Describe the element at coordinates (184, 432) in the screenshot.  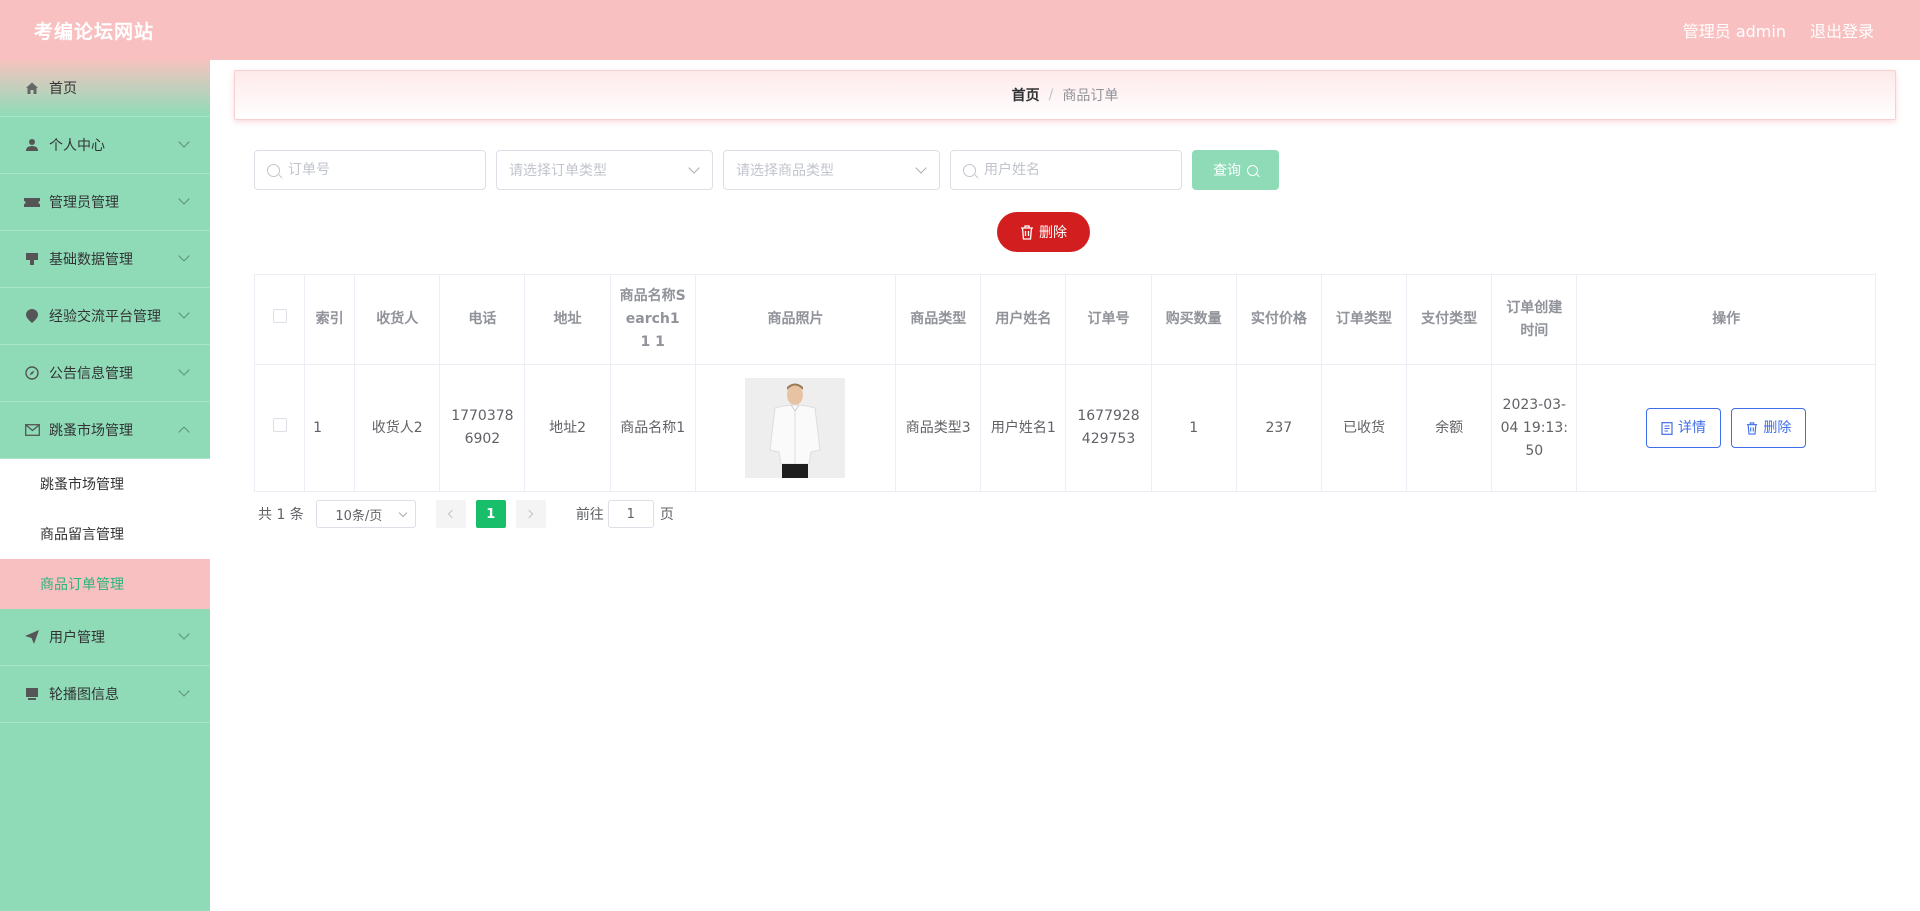
I see `chevron-up-icon` at that location.